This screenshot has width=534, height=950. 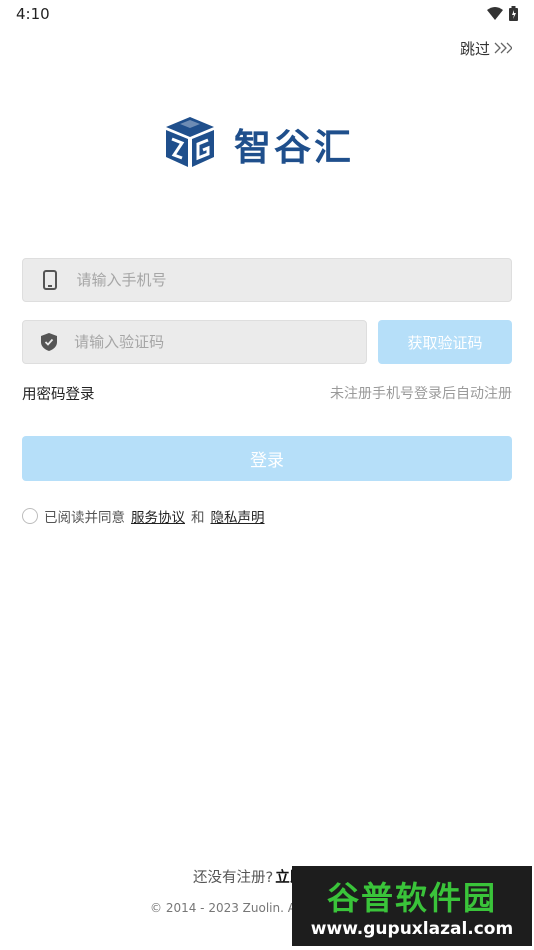 I want to click on agreement-row: 已阅读并同意 服务协议 和 隐私声明, so click(x=143, y=516).